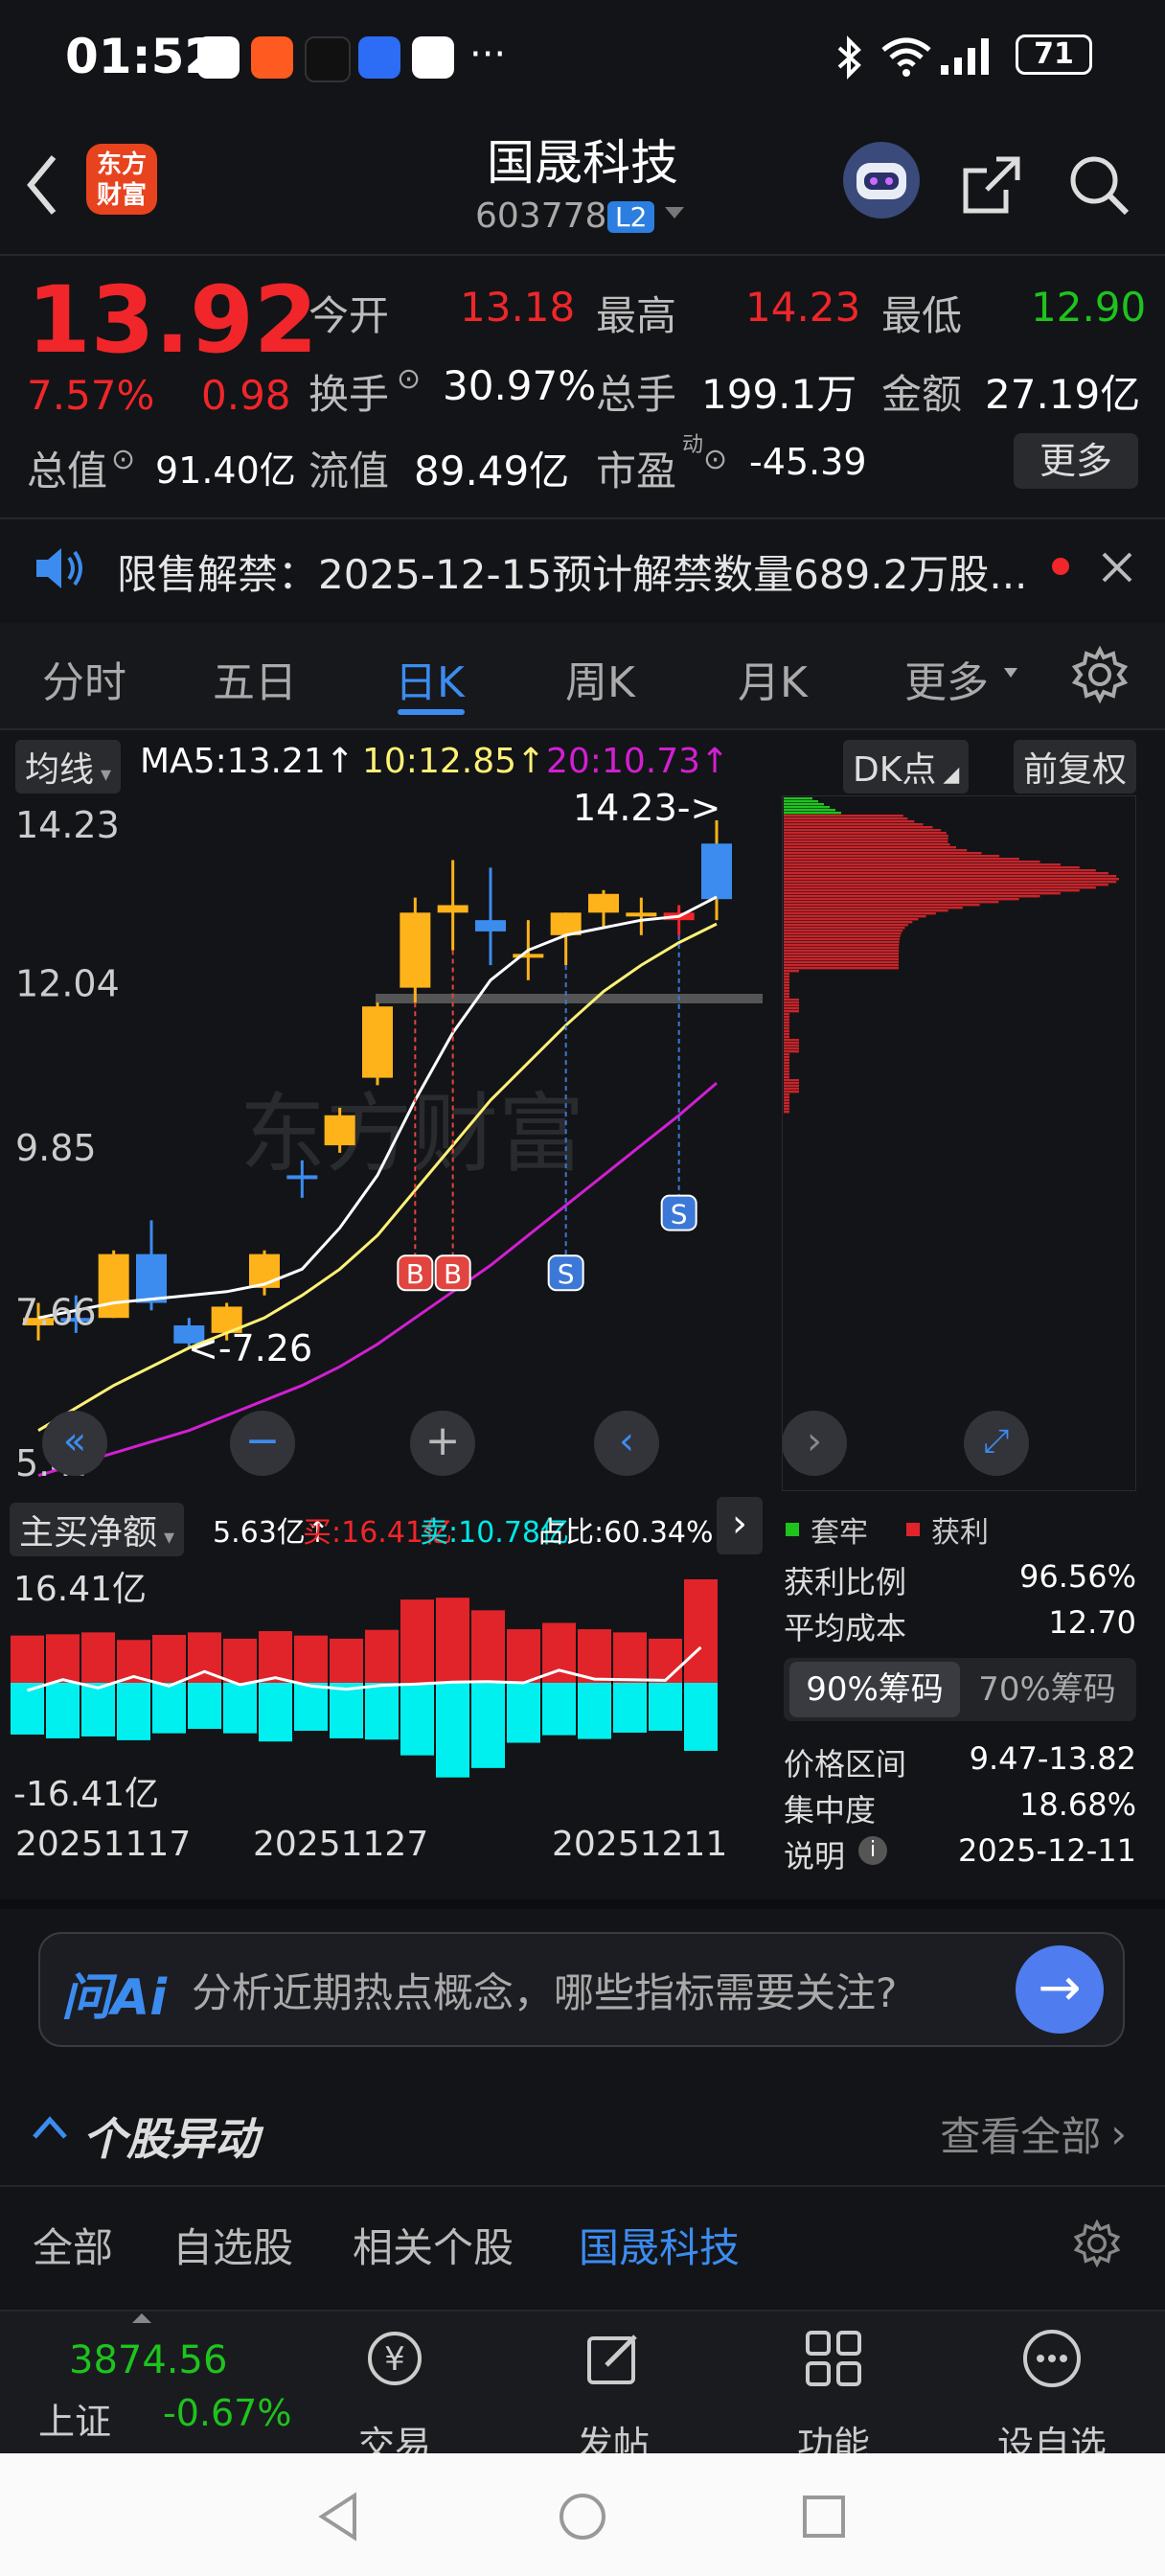 Image resolution: width=1165 pixels, height=2576 pixels. I want to click on nav-recents-icon, so click(824, 2518).